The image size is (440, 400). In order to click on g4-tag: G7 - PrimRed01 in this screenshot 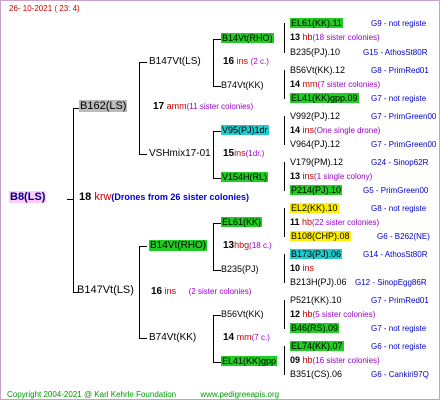, I will do `click(400, 300)`.